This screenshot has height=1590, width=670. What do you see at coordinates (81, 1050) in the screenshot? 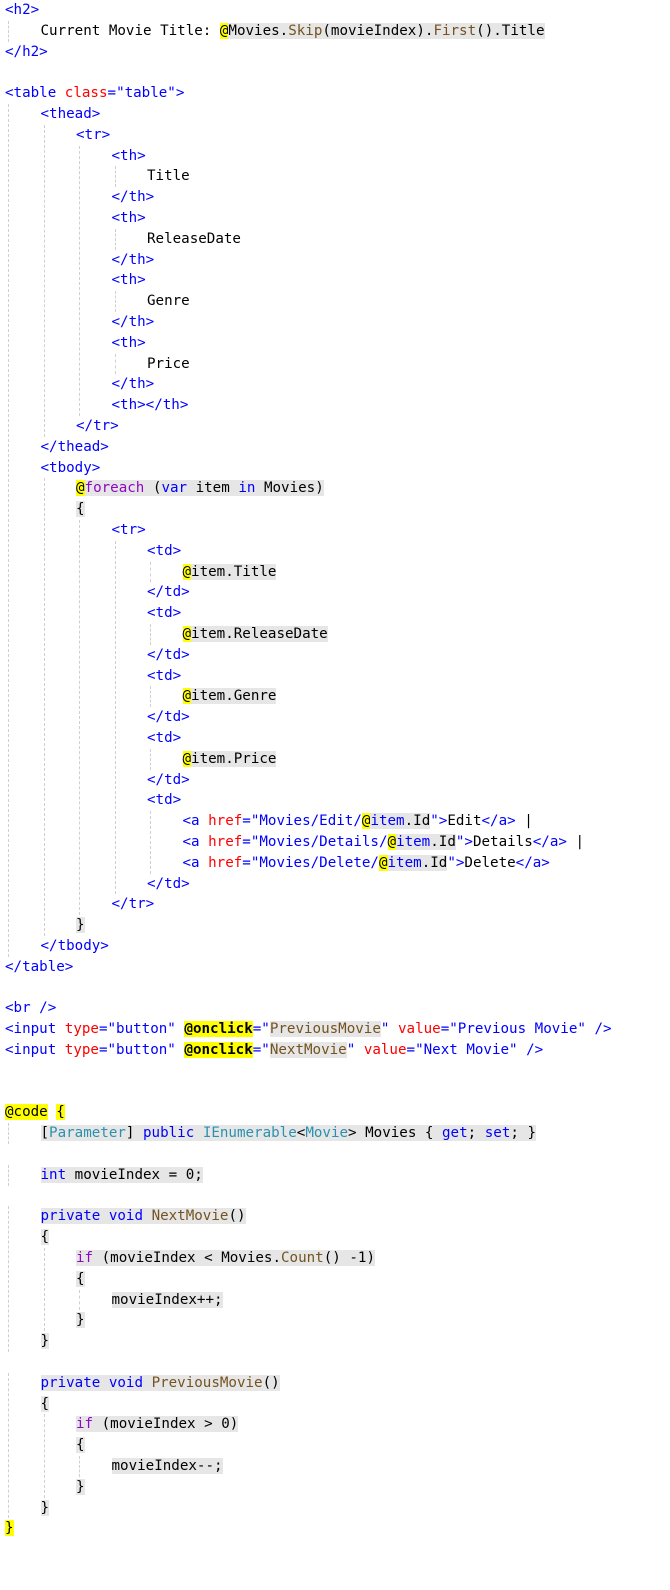
I see `code-token: type` at bounding box center [81, 1050].